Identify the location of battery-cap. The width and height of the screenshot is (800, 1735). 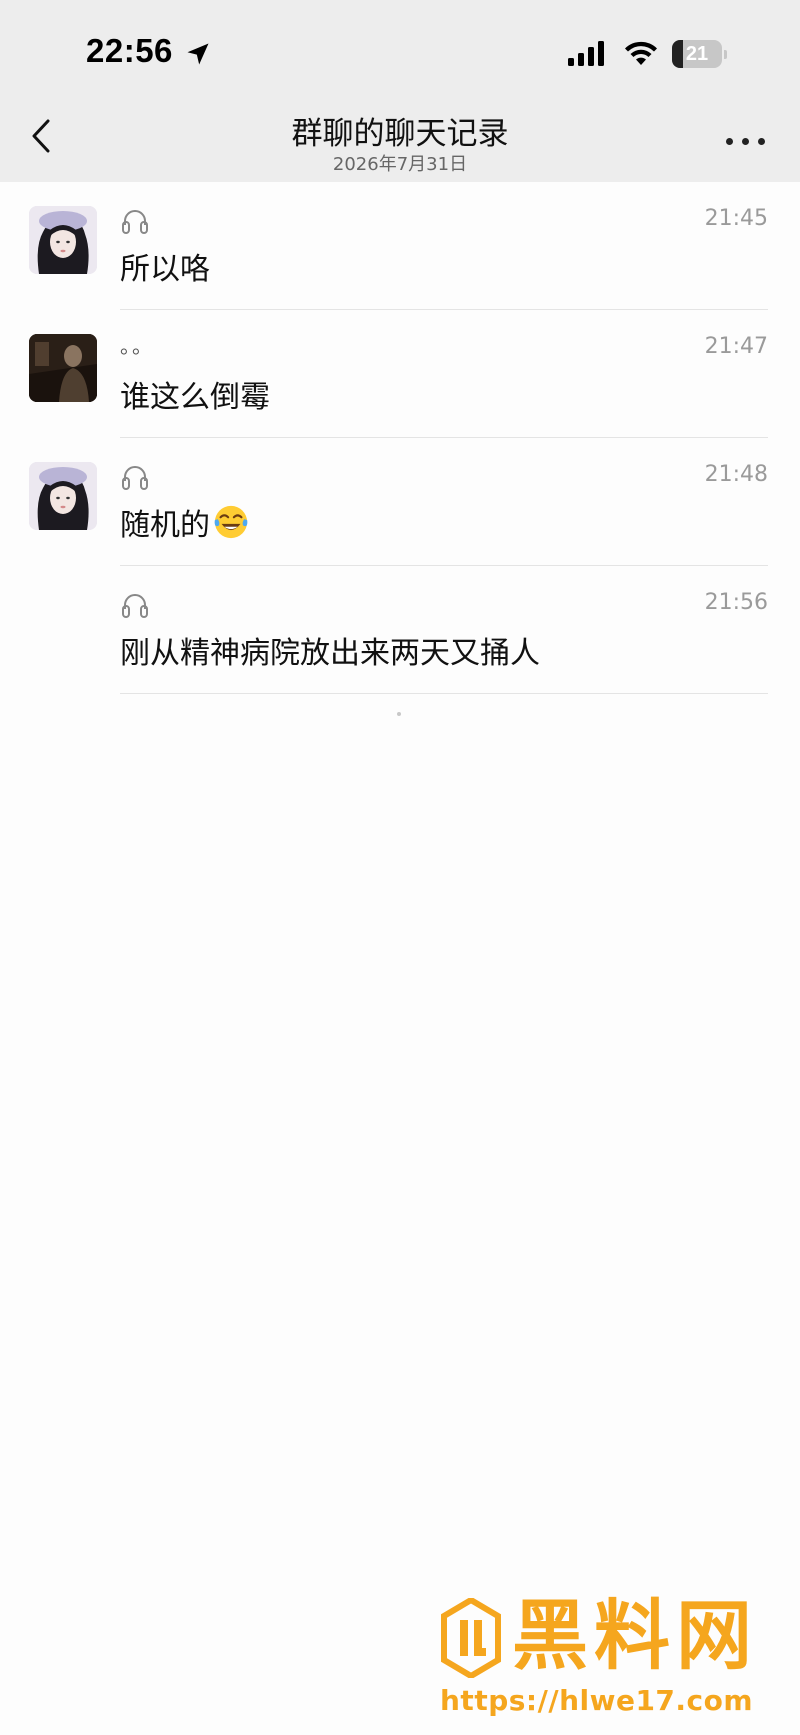
(725, 54).